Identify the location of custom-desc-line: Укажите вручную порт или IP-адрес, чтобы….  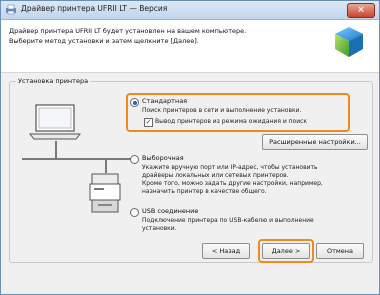
(230, 167).